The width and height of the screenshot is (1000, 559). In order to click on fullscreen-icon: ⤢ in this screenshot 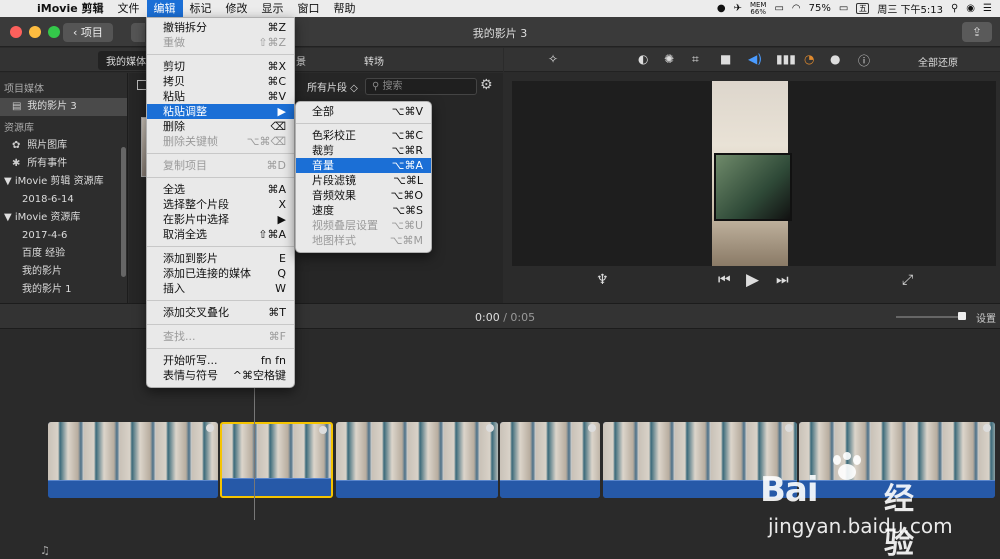, I will do `click(907, 280)`.